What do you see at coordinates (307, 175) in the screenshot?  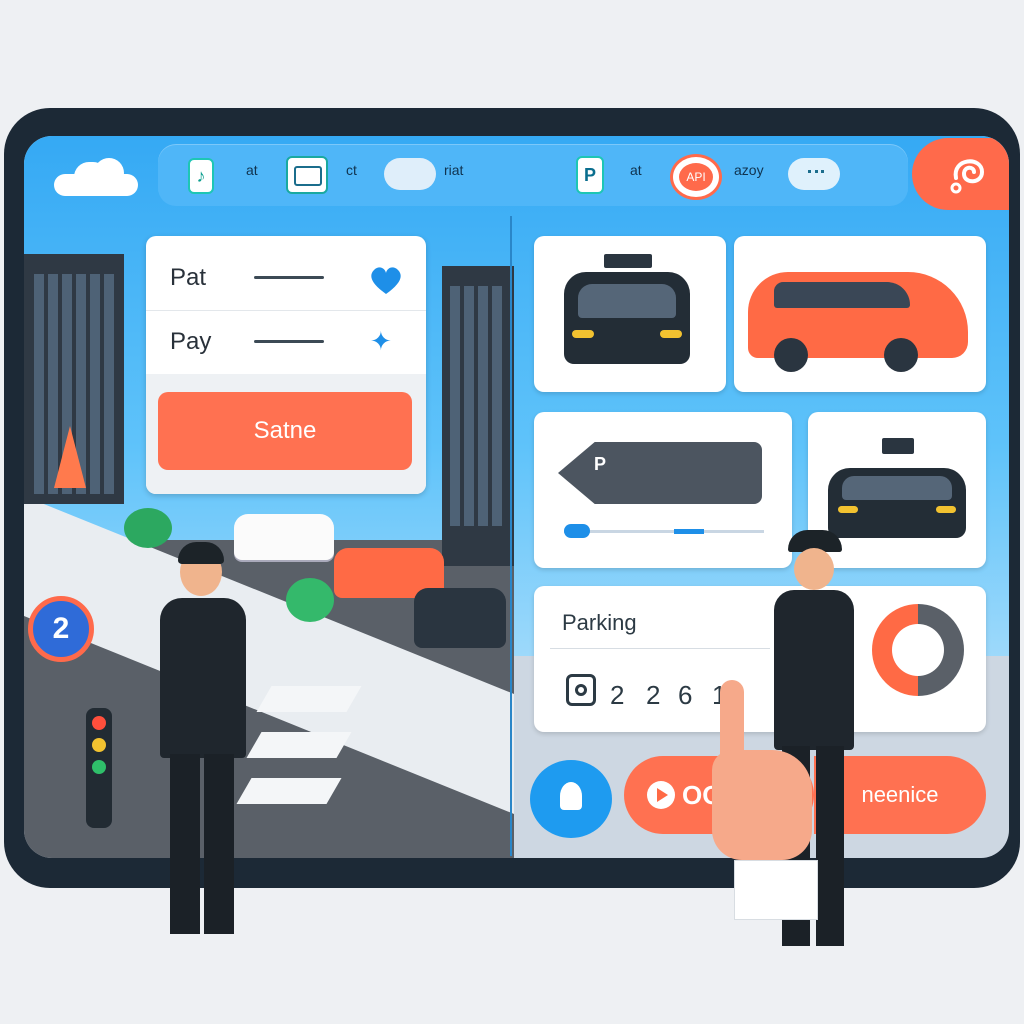 I see `panel-icon` at bounding box center [307, 175].